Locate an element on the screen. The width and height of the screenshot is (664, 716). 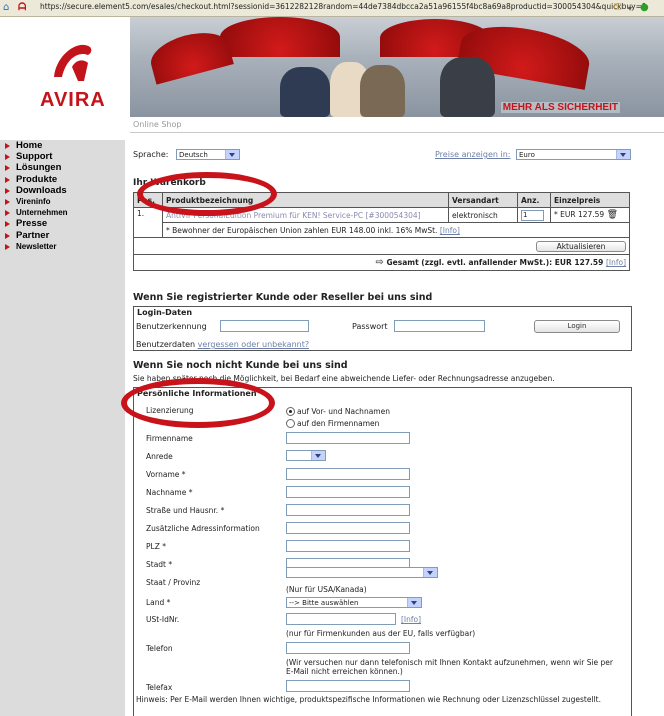
cell-pos: 1. is located at coordinates (148, 222).